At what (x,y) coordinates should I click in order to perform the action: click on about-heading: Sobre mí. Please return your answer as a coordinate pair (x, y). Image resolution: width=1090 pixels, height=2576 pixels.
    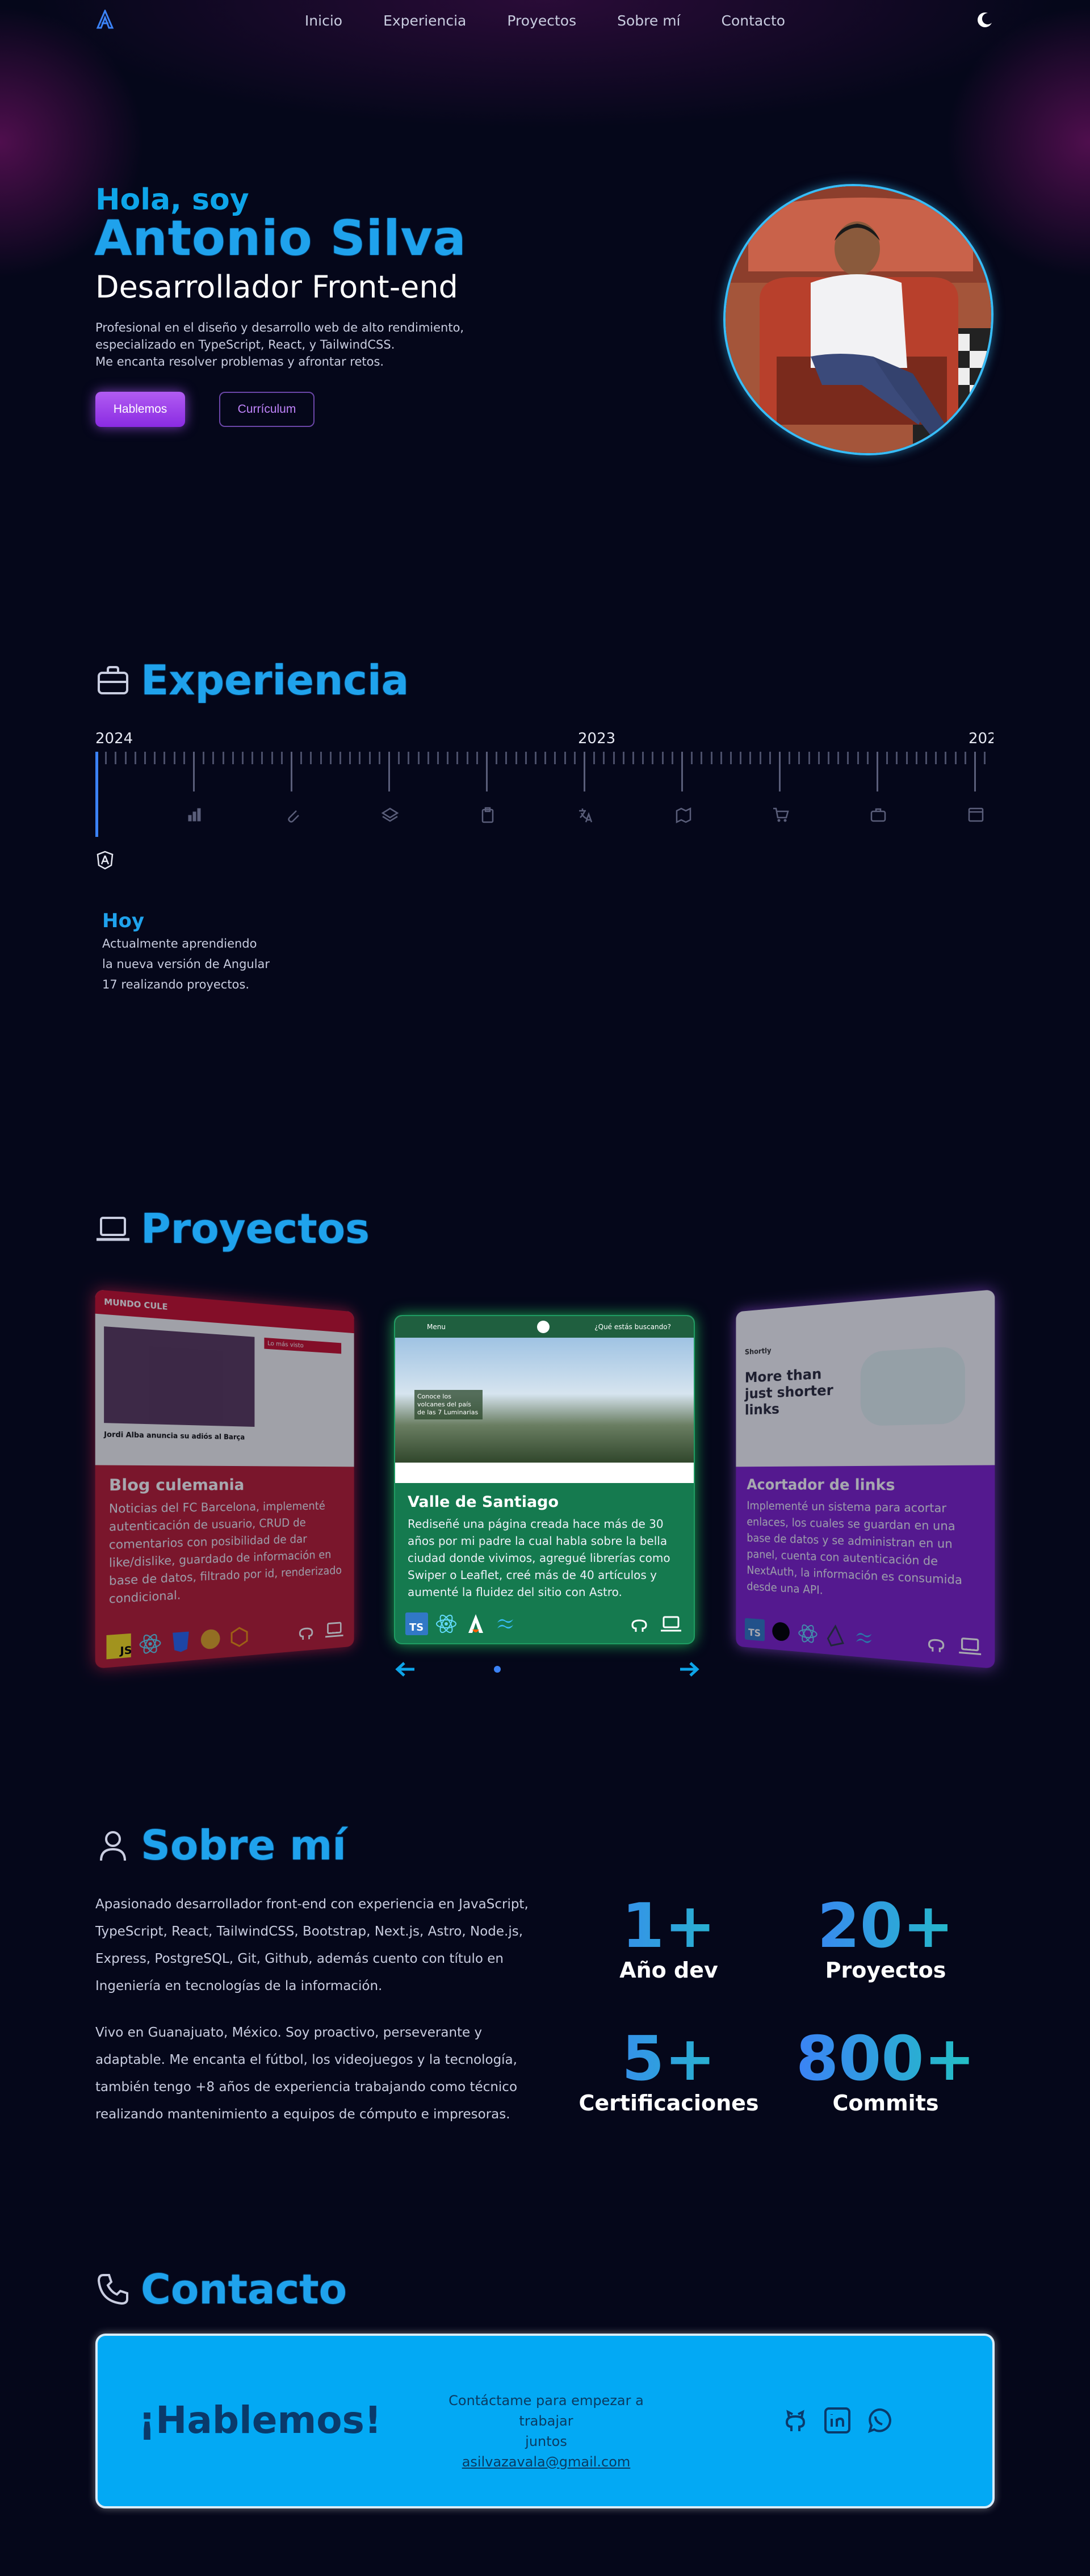
    Looking at the image, I should click on (221, 1845).